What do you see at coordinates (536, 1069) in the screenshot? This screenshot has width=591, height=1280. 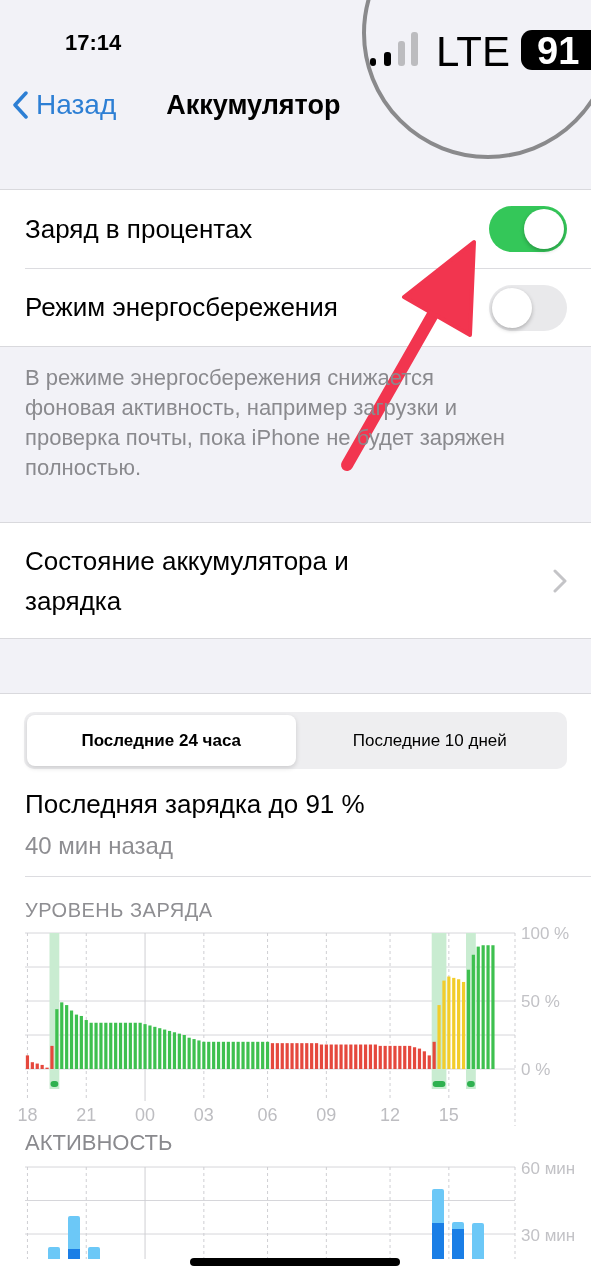 I see `axis-label: 0 %` at bounding box center [536, 1069].